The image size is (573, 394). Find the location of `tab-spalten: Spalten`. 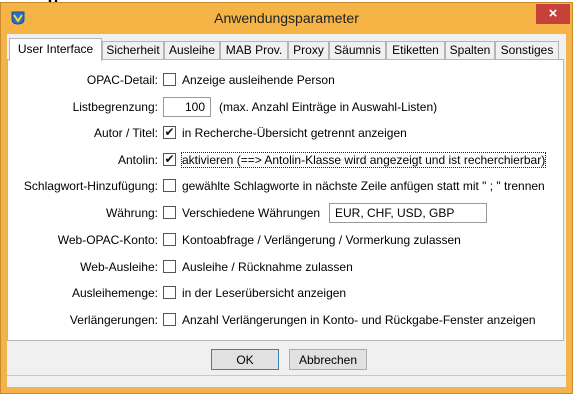

tab-spalten: Spalten is located at coordinates (470, 50).